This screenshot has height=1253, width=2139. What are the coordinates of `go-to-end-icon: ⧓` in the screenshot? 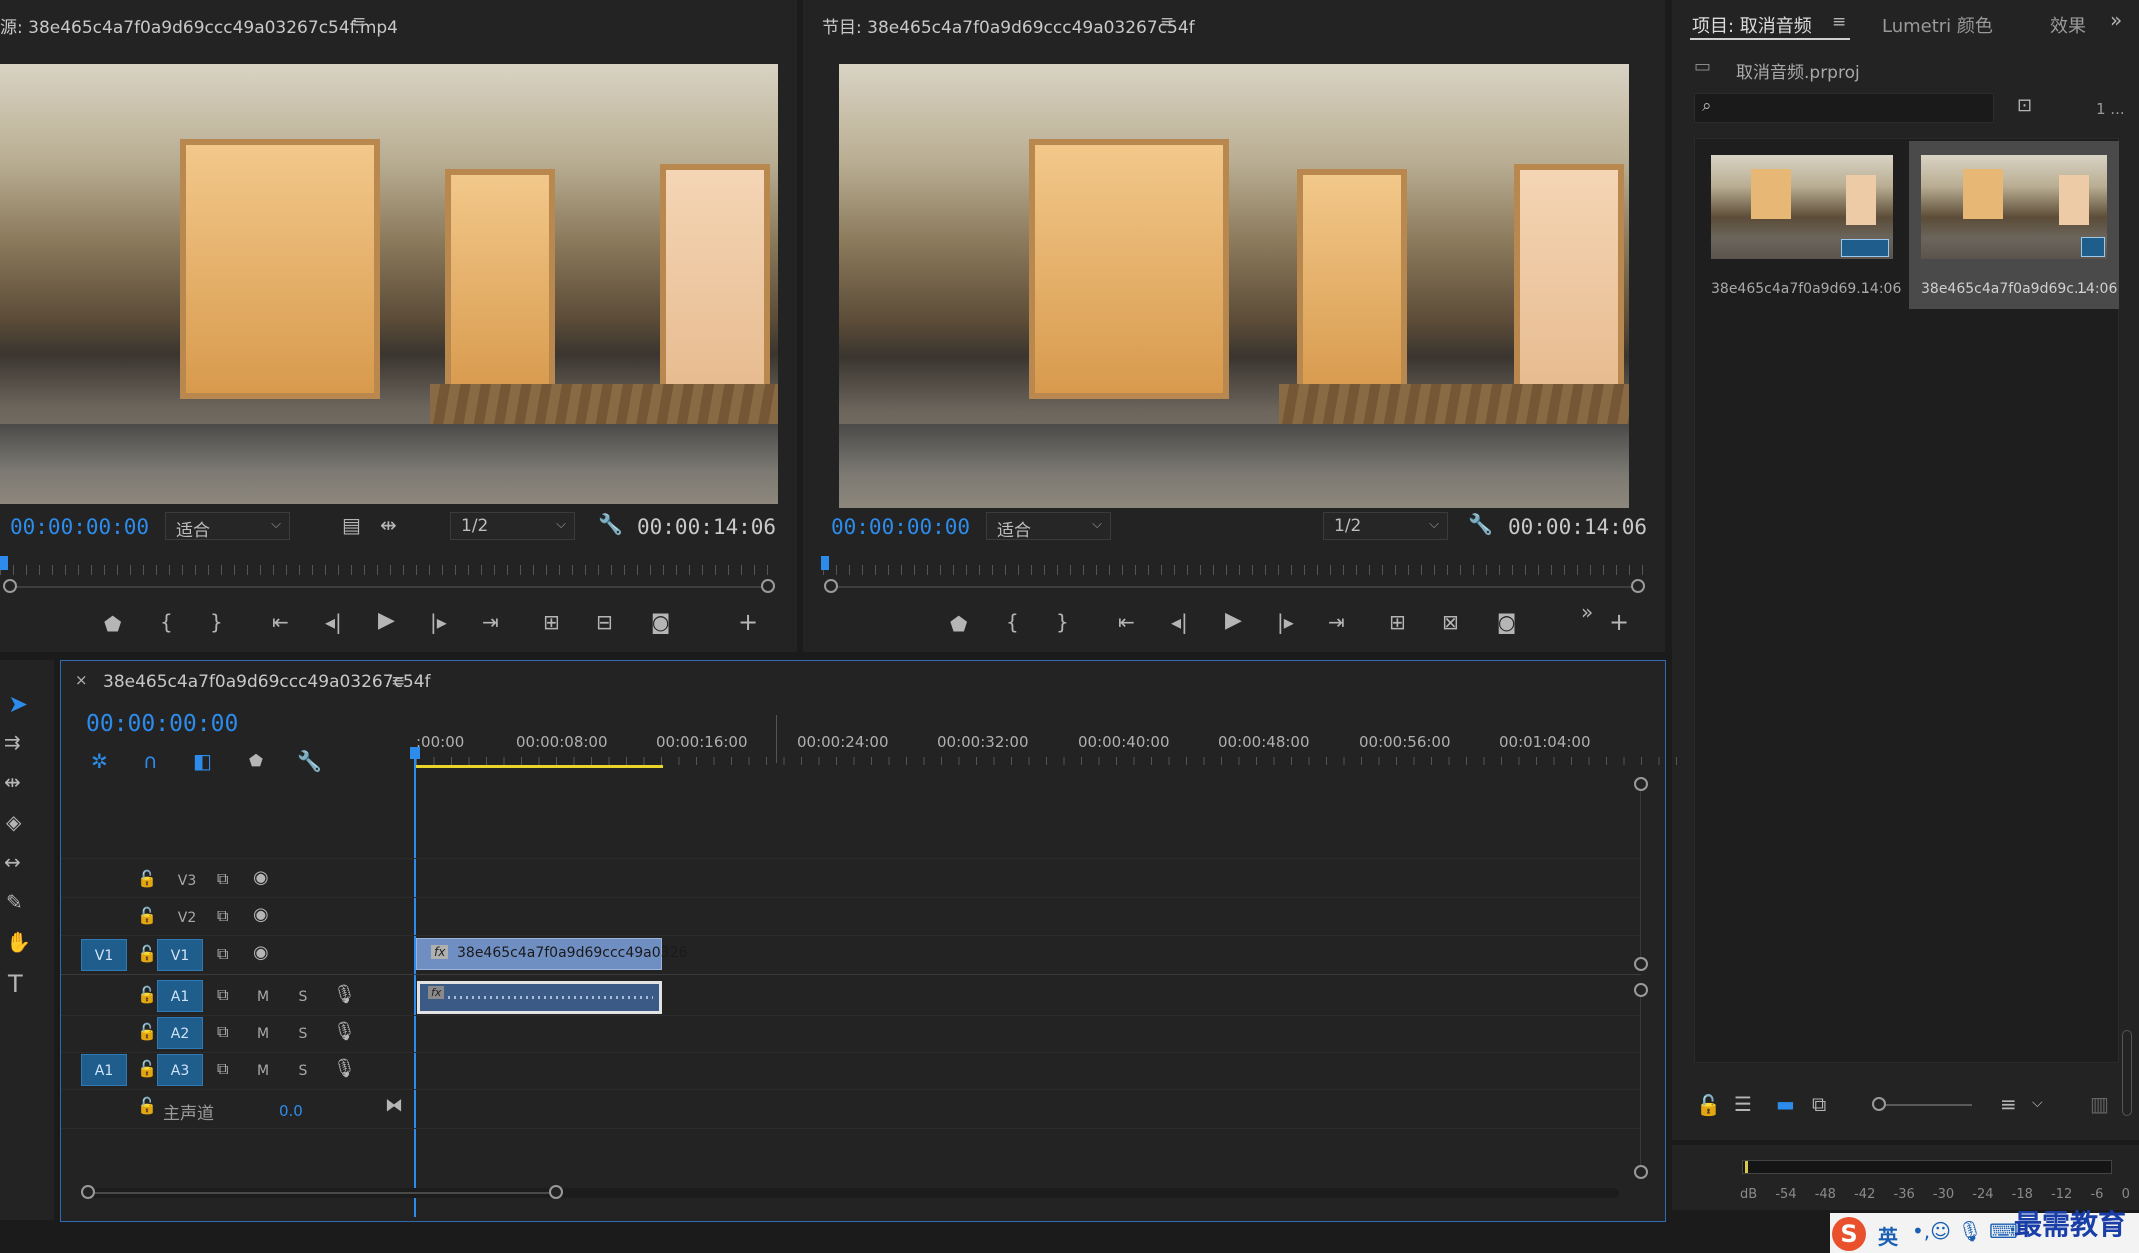 It's located at (394, 1106).